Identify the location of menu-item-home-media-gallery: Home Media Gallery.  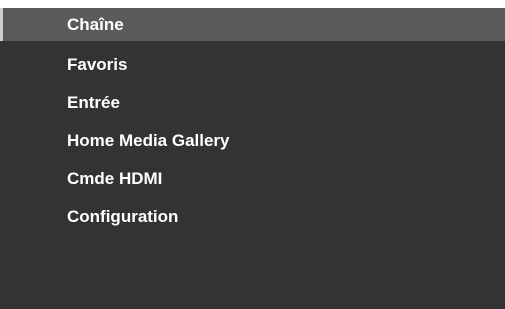
(252, 141).